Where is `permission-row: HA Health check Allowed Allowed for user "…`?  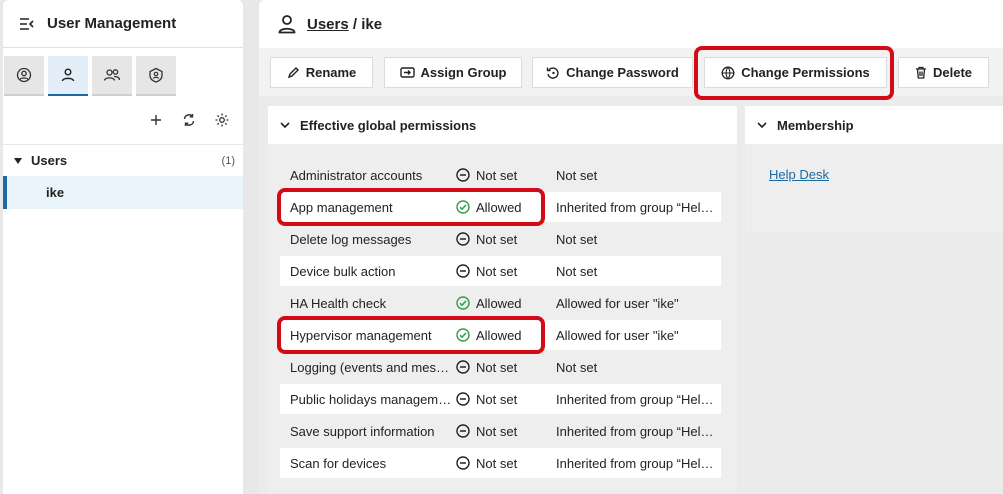 permission-row: HA Health check Allowed Allowed for user "… is located at coordinates (500, 303).